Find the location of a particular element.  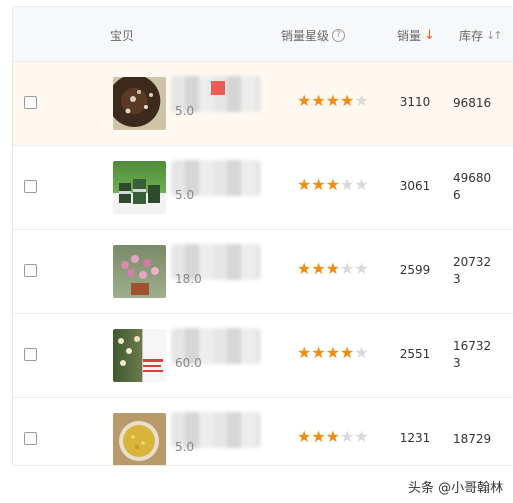

column-header-product: 宝贝 is located at coordinates (122, 35).